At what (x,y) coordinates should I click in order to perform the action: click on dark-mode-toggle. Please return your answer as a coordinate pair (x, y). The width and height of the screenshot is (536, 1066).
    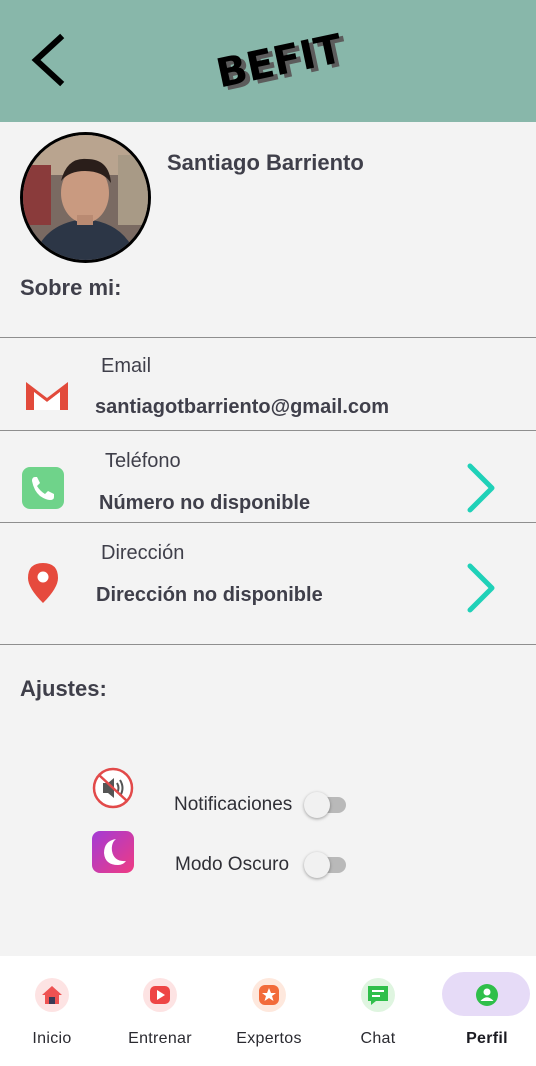
    Looking at the image, I should click on (326, 864).